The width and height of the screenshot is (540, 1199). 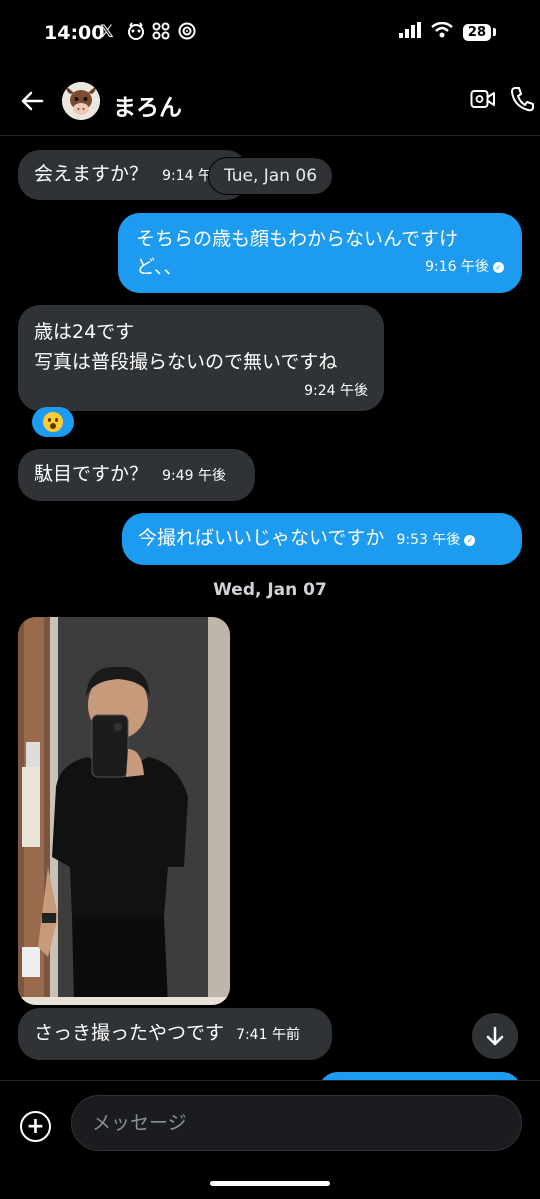 What do you see at coordinates (161, 33) in the screenshot?
I see `grid-app-icon` at bounding box center [161, 33].